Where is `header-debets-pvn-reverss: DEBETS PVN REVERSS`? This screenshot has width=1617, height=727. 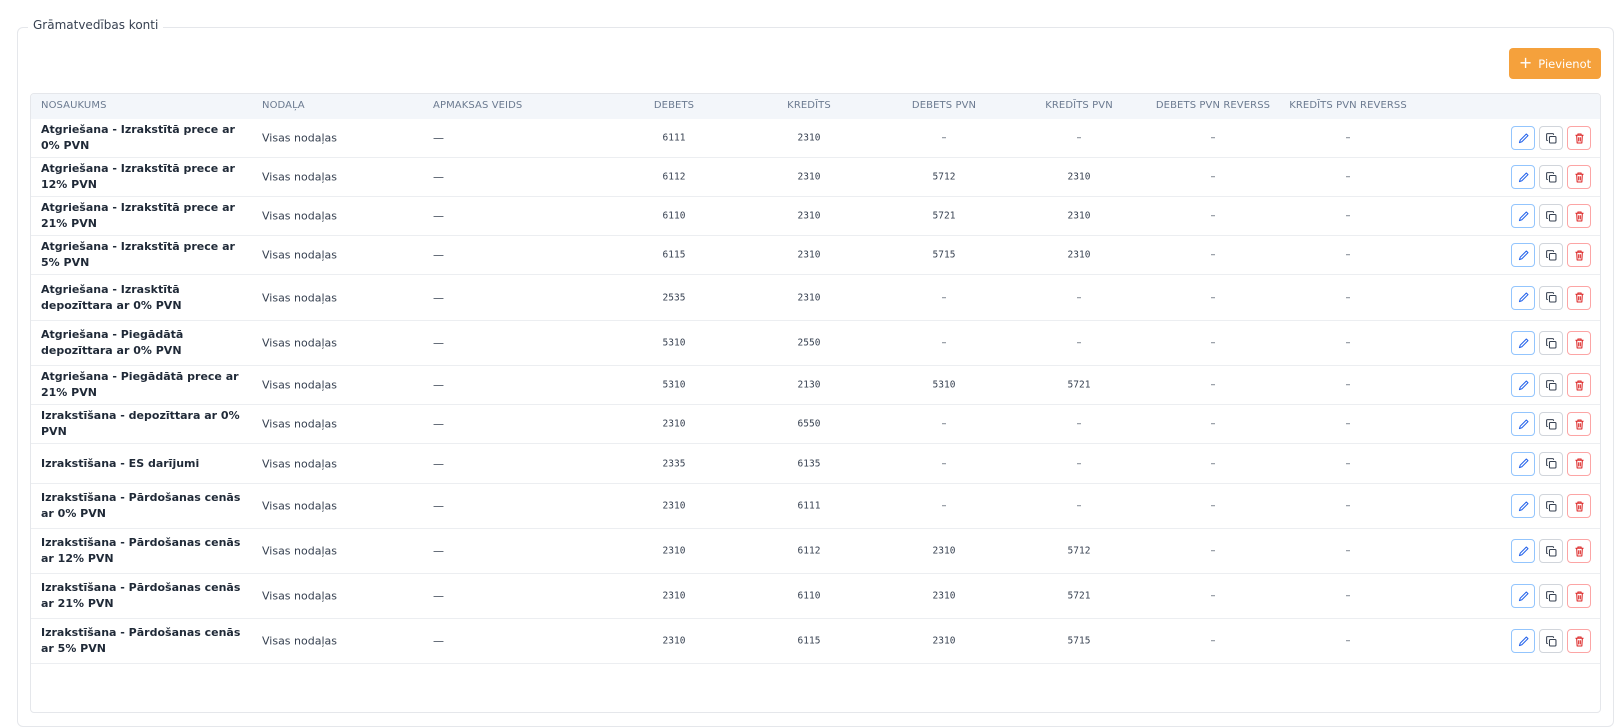
header-debets-pvn-reverss: DEBETS PVN REVERSS is located at coordinates (1213, 105).